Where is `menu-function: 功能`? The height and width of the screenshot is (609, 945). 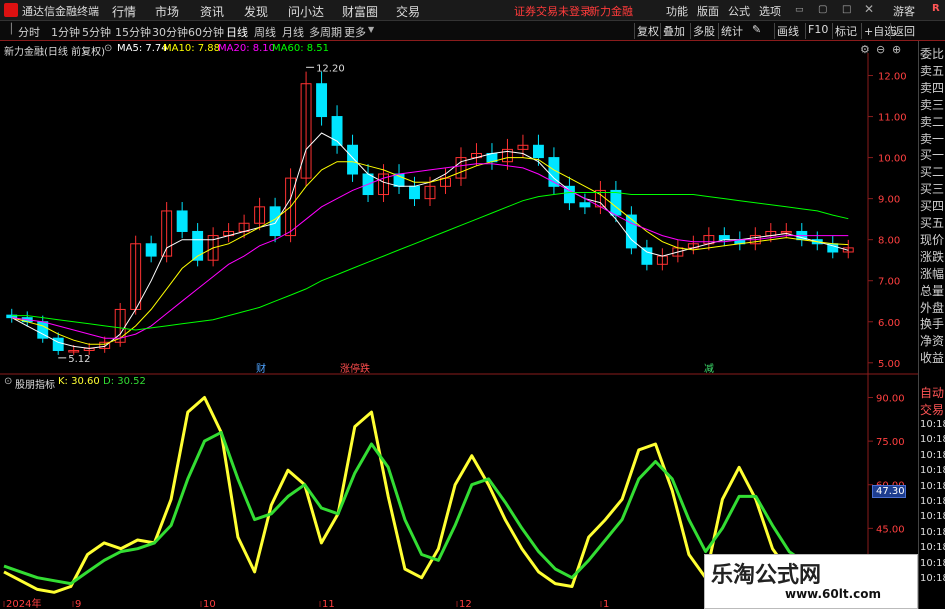
menu-function: 功能 is located at coordinates (677, 11).